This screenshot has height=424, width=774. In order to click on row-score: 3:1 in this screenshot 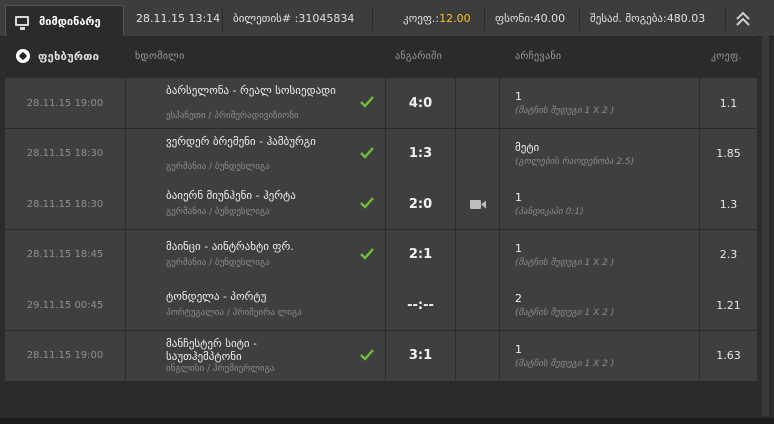, I will do `click(420, 355)`.